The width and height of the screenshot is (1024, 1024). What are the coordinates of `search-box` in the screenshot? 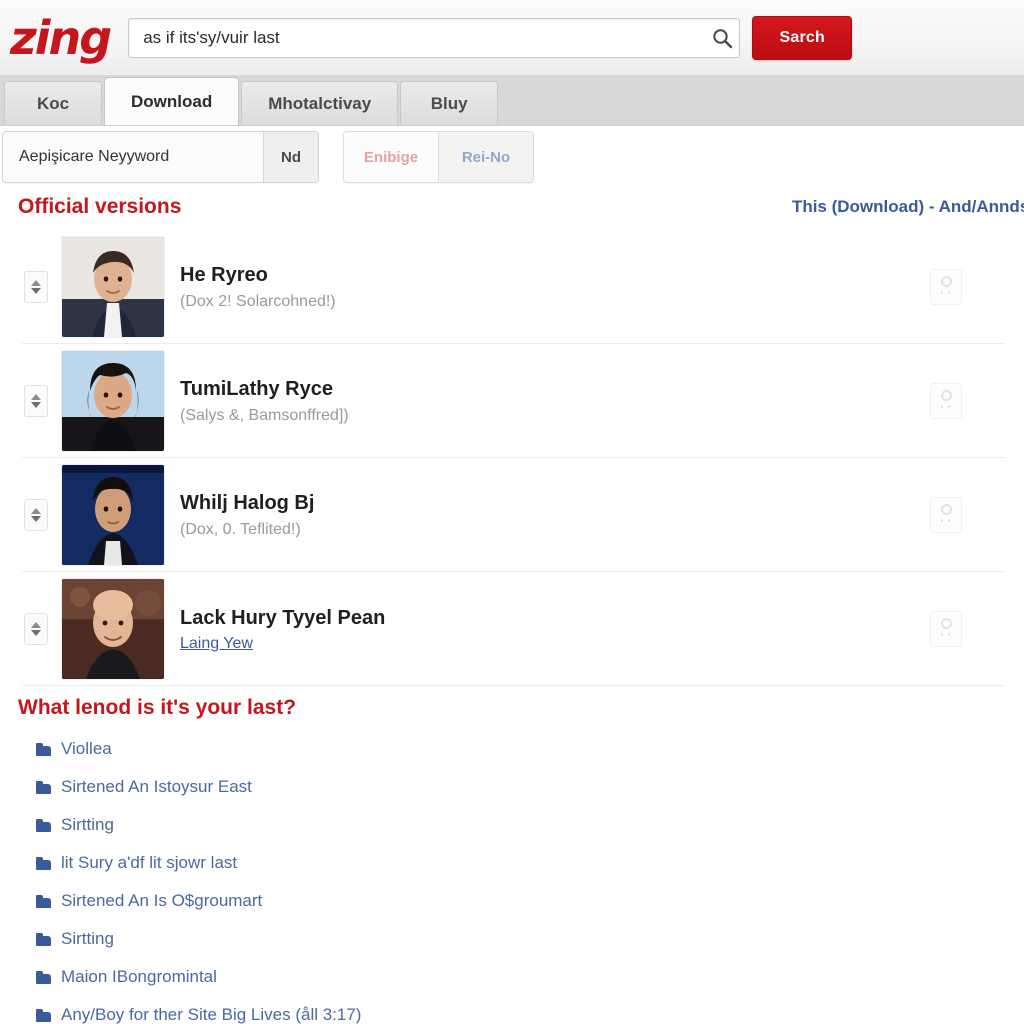 It's located at (434, 37).